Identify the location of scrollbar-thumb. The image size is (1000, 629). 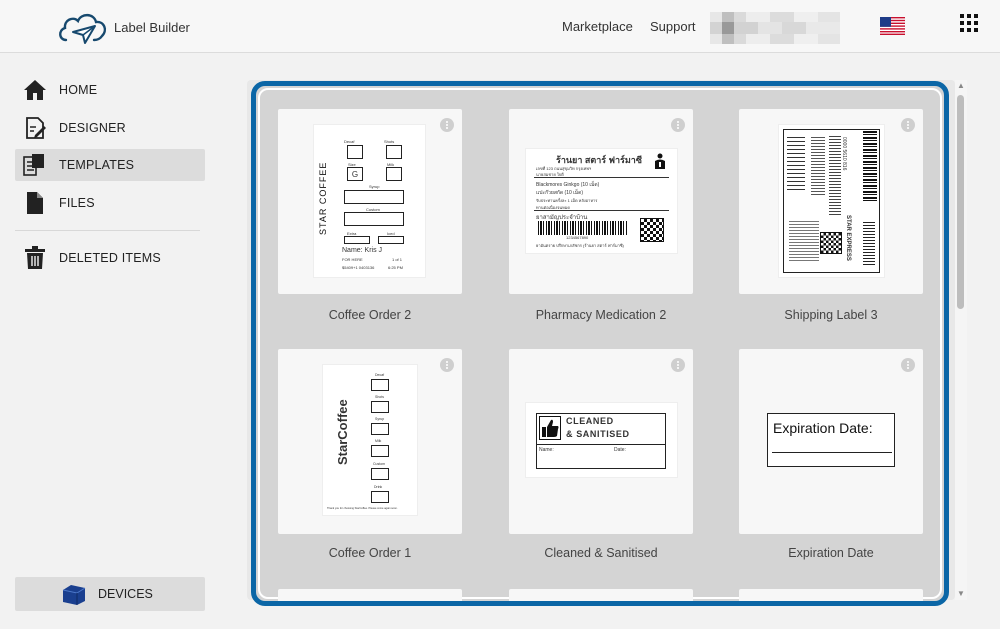
(960, 202).